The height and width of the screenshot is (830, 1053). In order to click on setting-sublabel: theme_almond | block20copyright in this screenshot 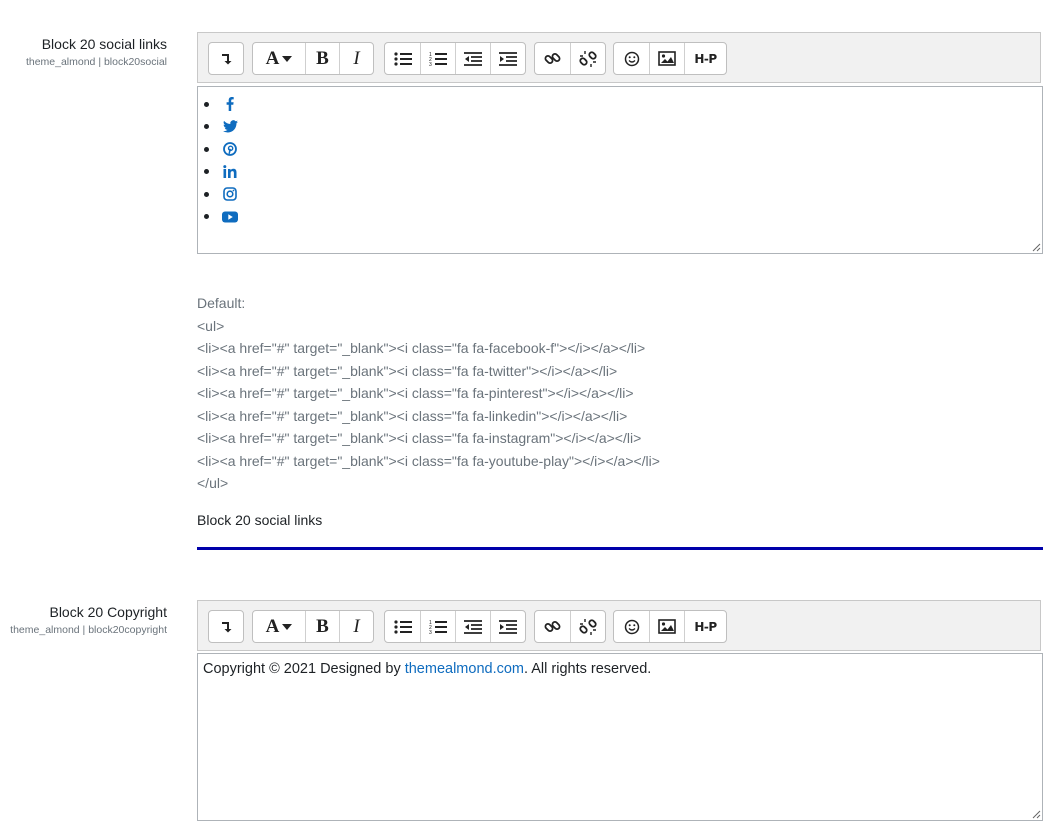, I will do `click(88, 630)`.